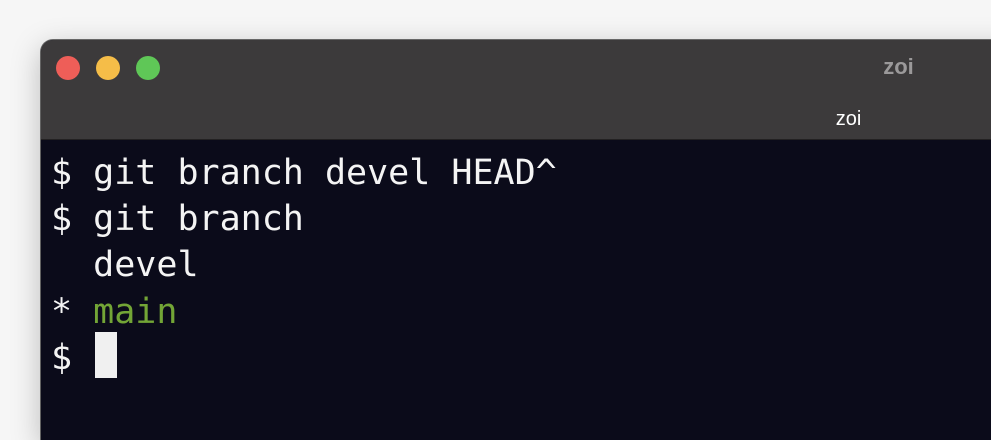 Image resolution: width=991 pixels, height=440 pixels. What do you see at coordinates (68, 68) in the screenshot?
I see `close-button` at bounding box center [68, 68].